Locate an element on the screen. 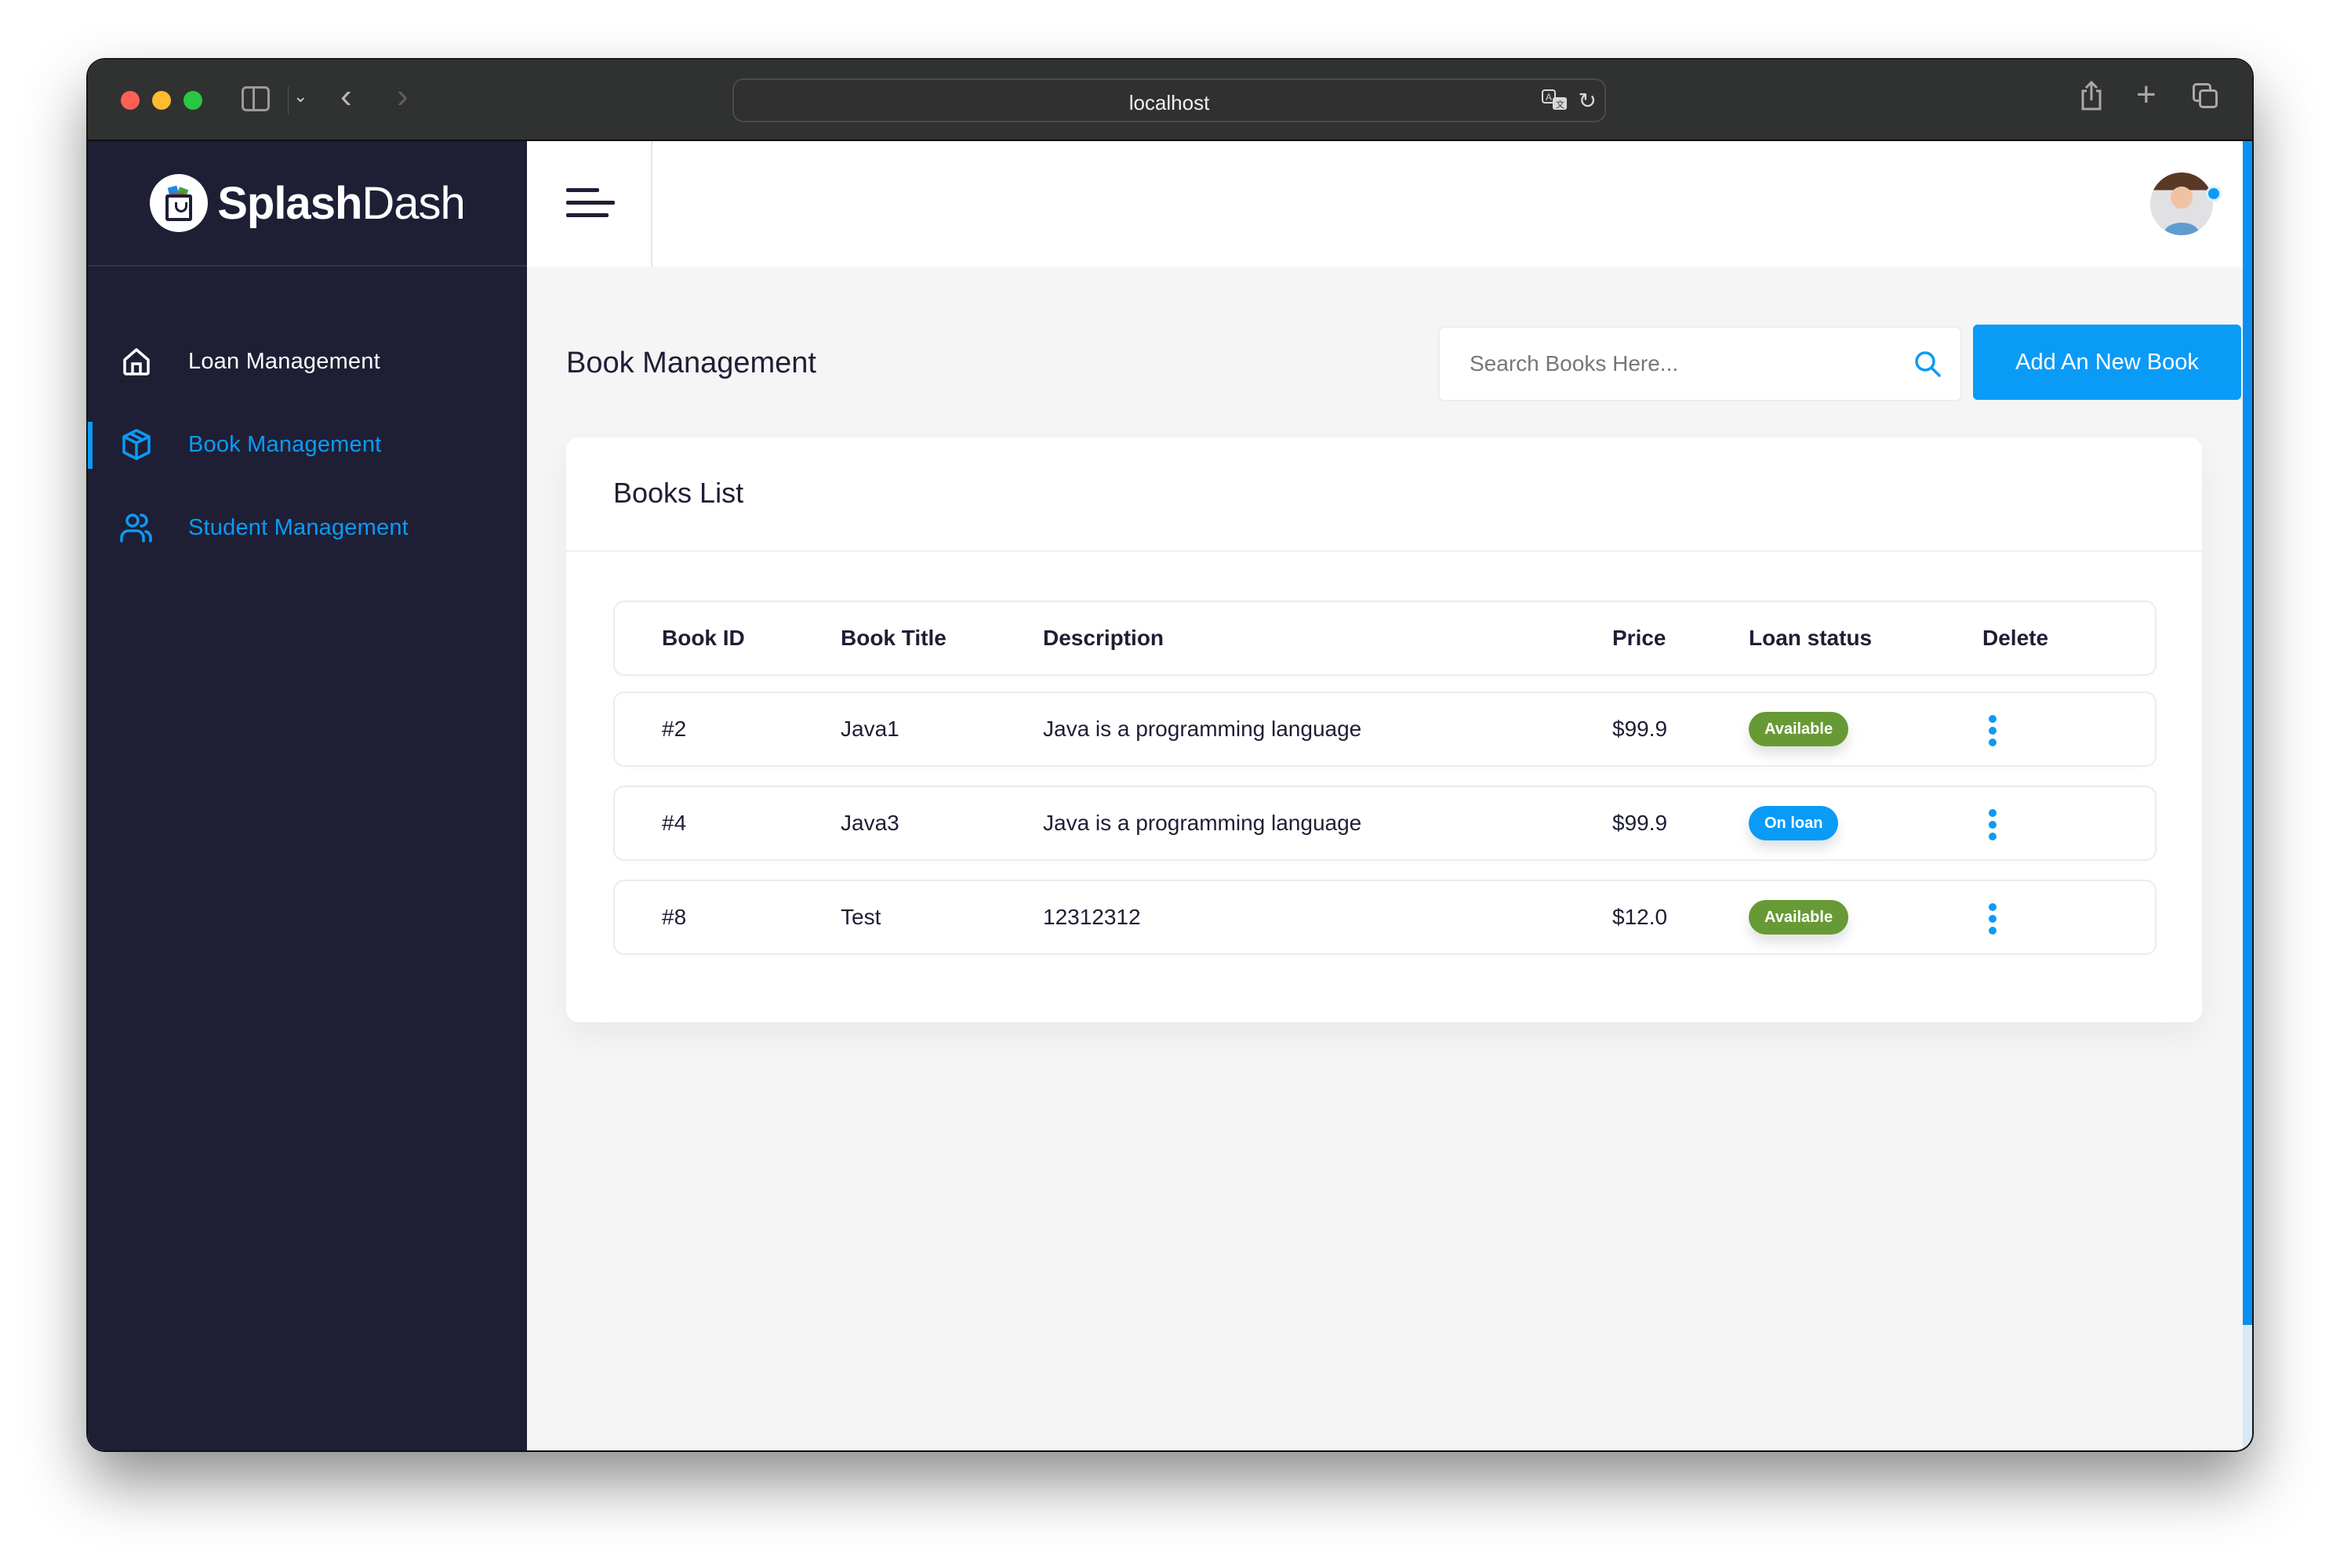 The image size is (2340, 1568). home-icon is located at coordinates (136, 361).